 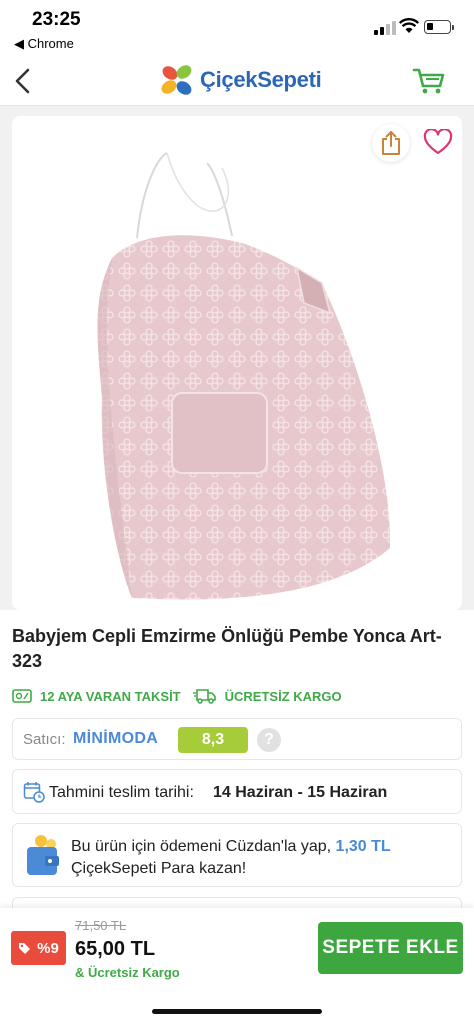 I want to click on seller-name-link: MİNİMODA, so click(x=115, y=739).